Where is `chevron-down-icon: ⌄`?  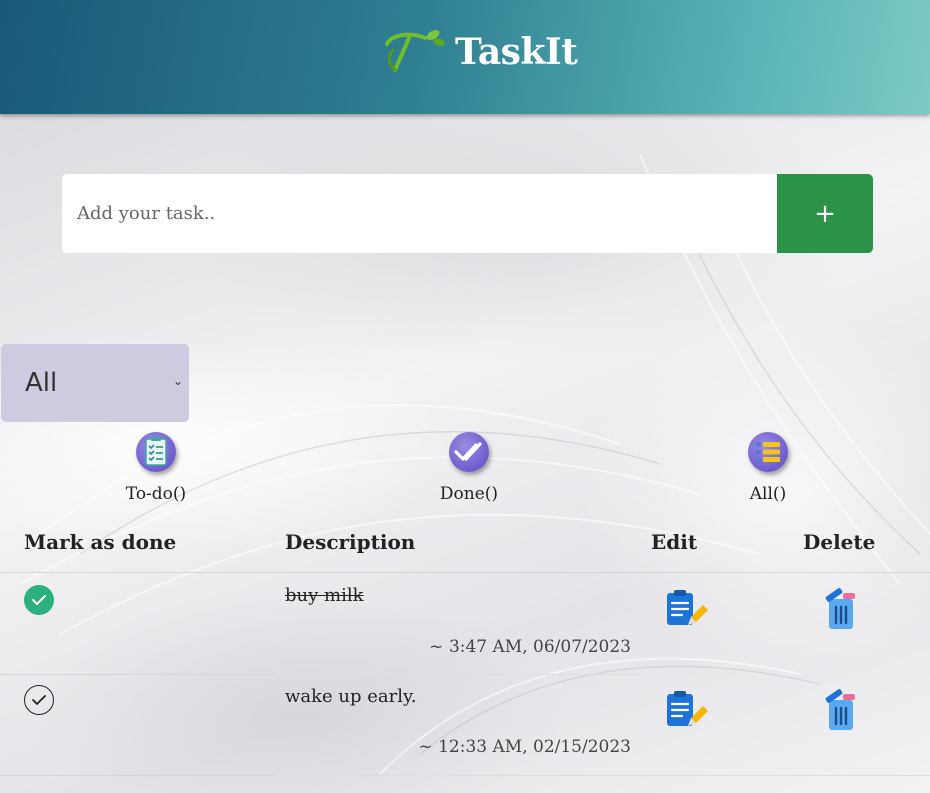
chevron-down-icon: ⌄ is located at coordinates (177, 381).